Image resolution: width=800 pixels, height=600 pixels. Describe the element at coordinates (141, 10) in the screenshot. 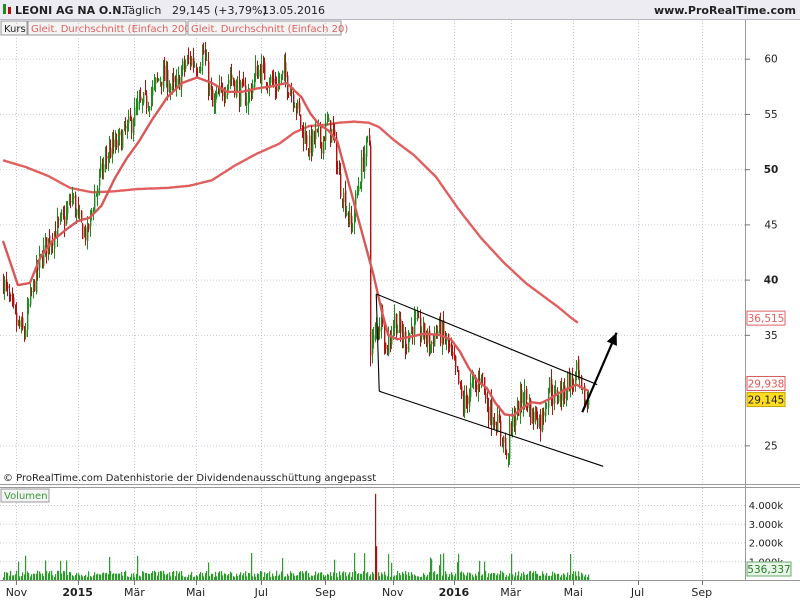

I see `interval: Täglich` at that location.